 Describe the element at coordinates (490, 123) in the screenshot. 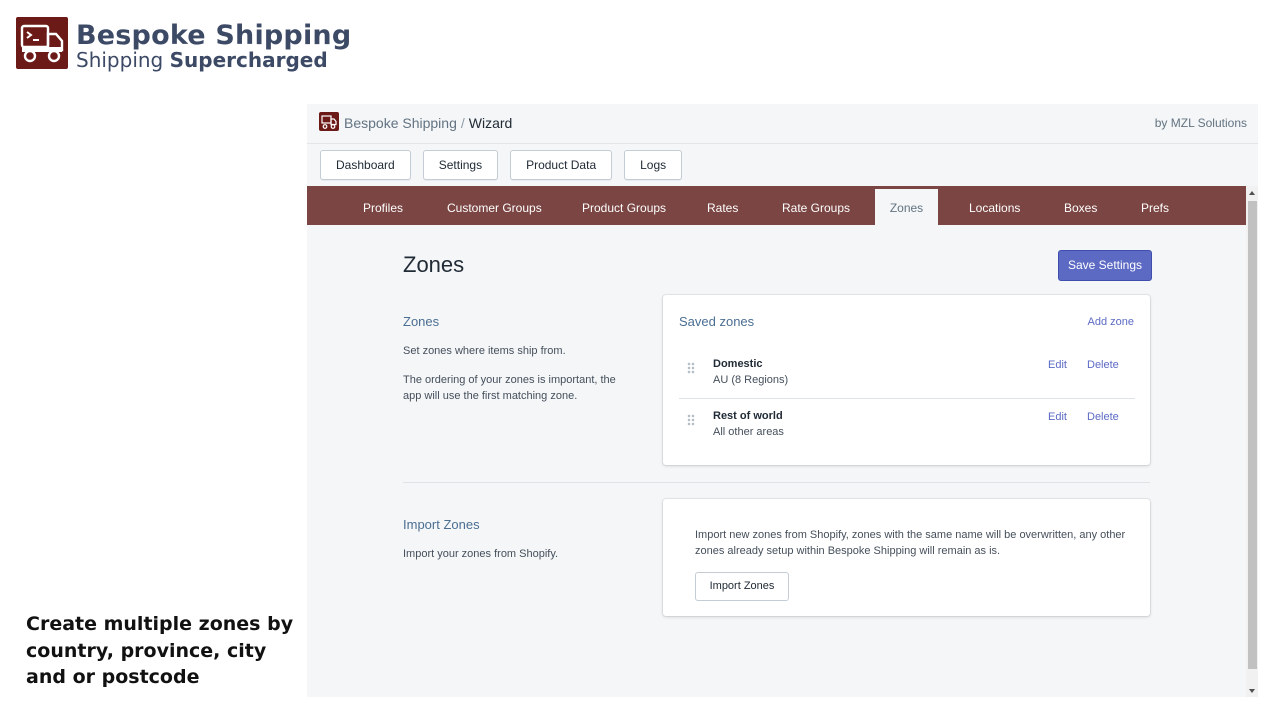

I see `breadcrumb-current: Wizard` at that location.